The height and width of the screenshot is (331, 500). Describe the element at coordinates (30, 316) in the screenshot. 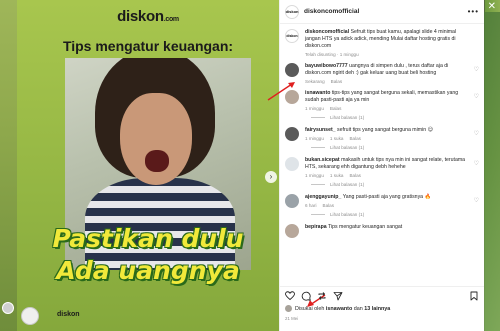

I see `footer-avatar` at that location.